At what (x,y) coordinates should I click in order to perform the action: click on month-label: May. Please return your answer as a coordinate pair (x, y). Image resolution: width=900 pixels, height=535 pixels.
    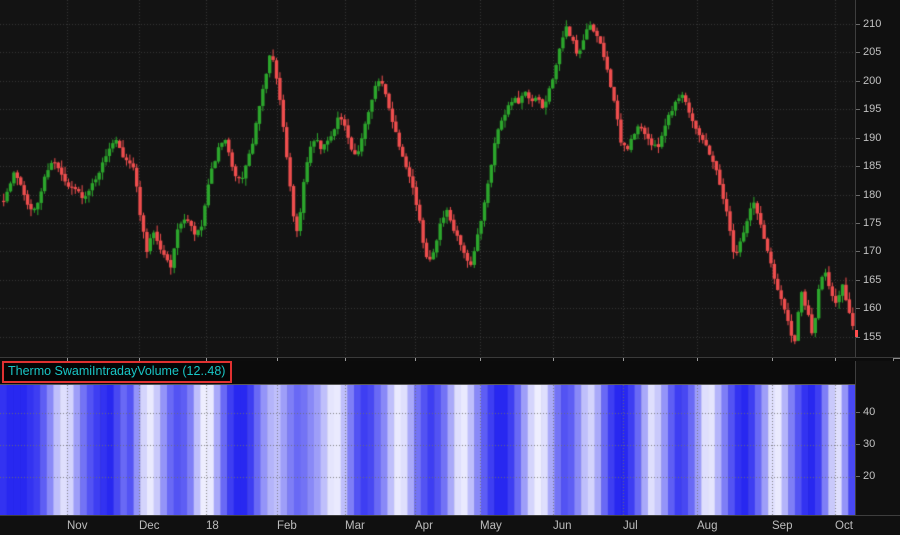
    Looking at the image, I should click on (491, 526).